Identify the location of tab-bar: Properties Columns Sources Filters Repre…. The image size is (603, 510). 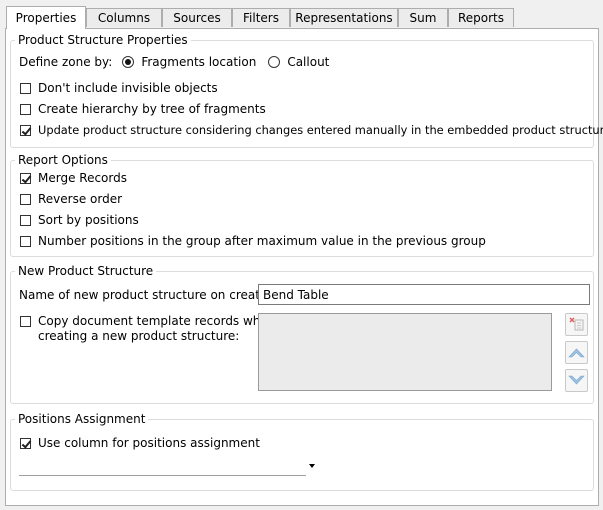
(304, 17).